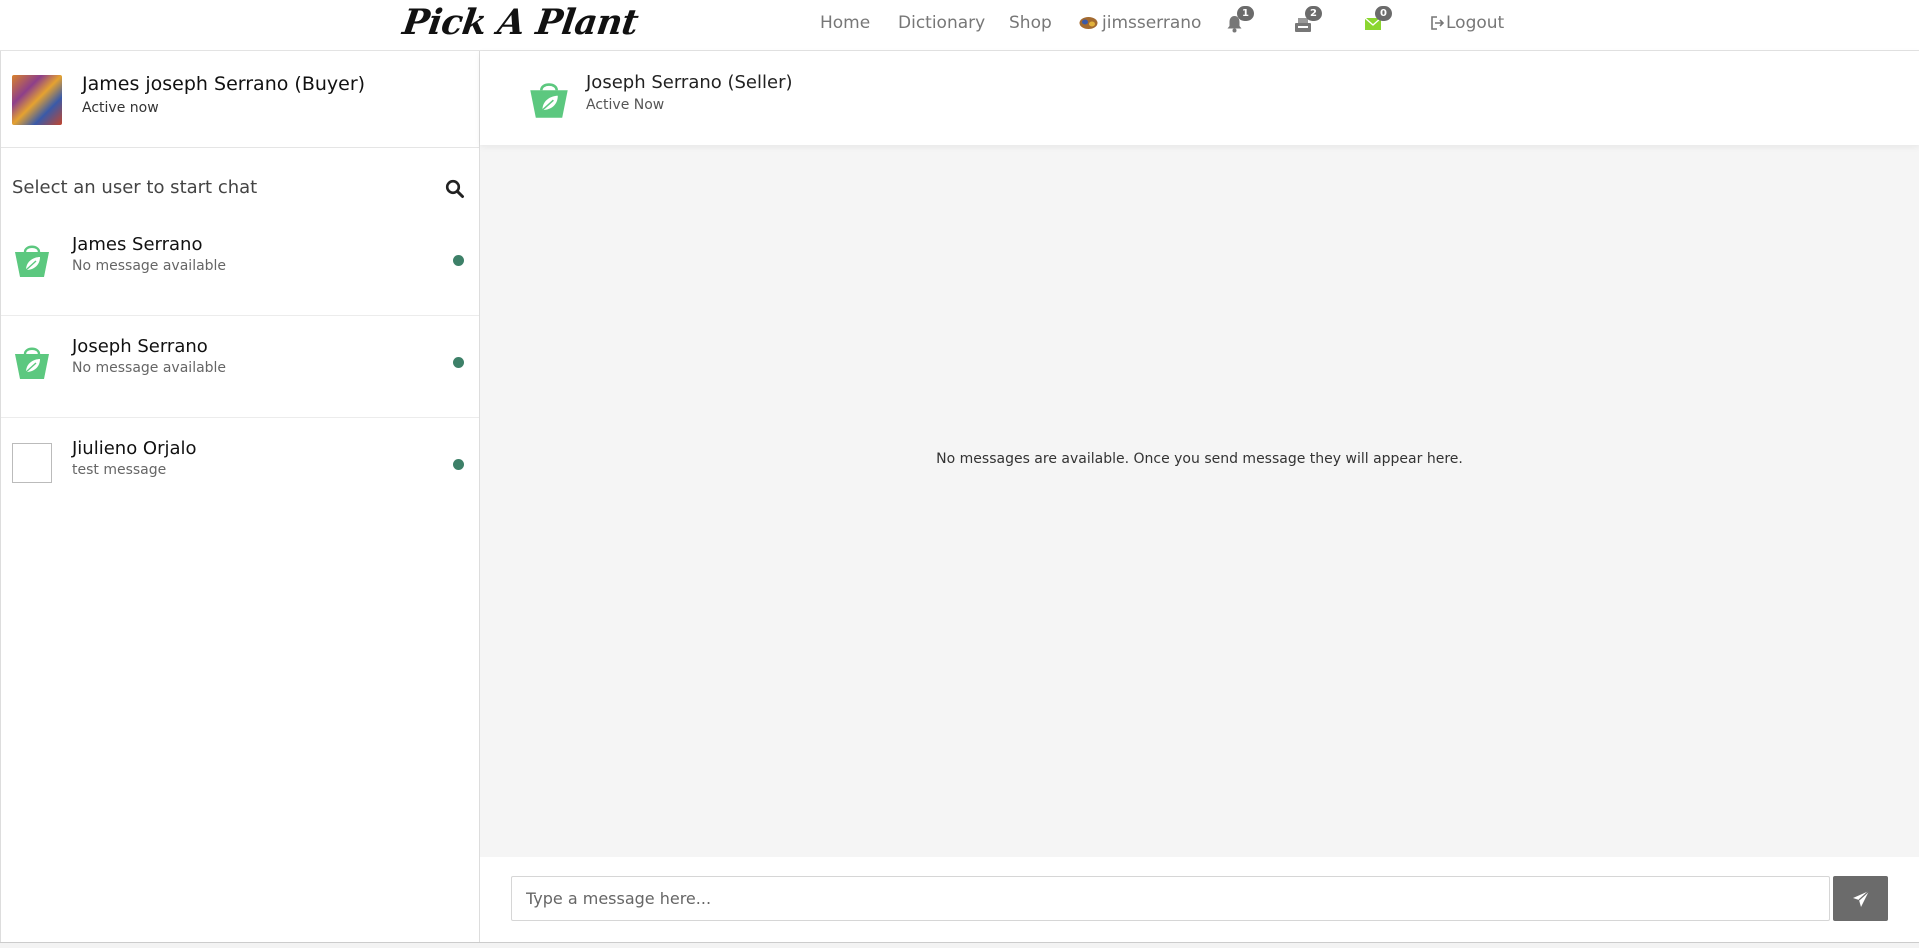  What do you see at coordinates (1313, 13) in the screenshot?
I see `cart-badge: 2` at bounding box center [1313, 13].